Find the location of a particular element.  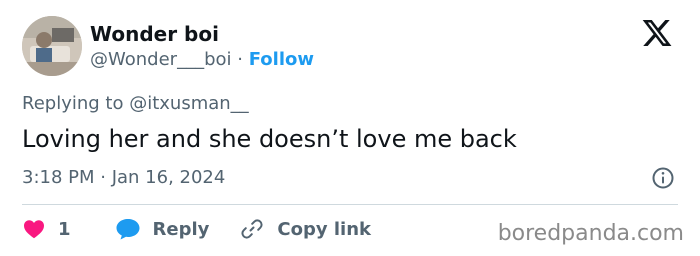

replying-to: Replying to @itxusman__ is located at coordinates (135, 104).